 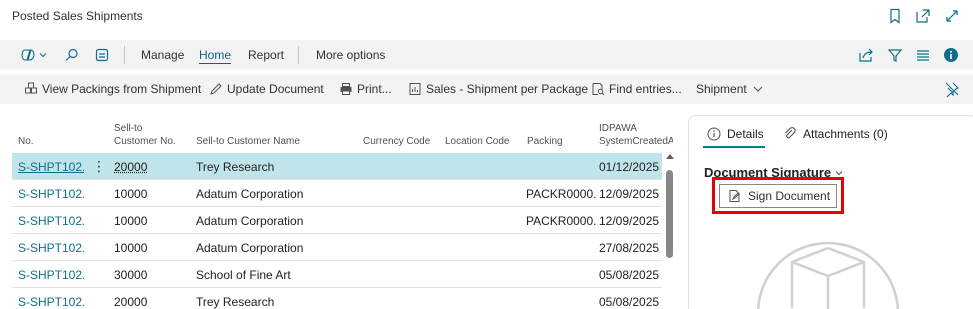 What do you see at coordinates (31, 88) in the screenshot?
I see `packages-icon` at bounding box center [31, 88].